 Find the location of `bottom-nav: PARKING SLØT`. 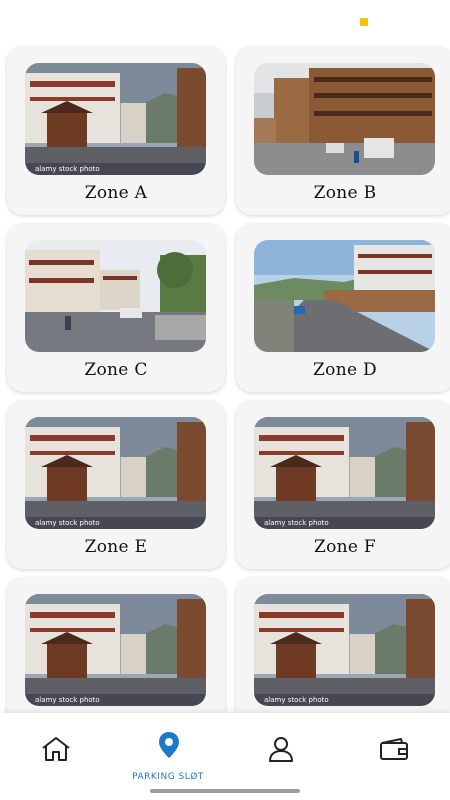

bottom-nav: PARKING SLØT is located at coordinates (225, 756).